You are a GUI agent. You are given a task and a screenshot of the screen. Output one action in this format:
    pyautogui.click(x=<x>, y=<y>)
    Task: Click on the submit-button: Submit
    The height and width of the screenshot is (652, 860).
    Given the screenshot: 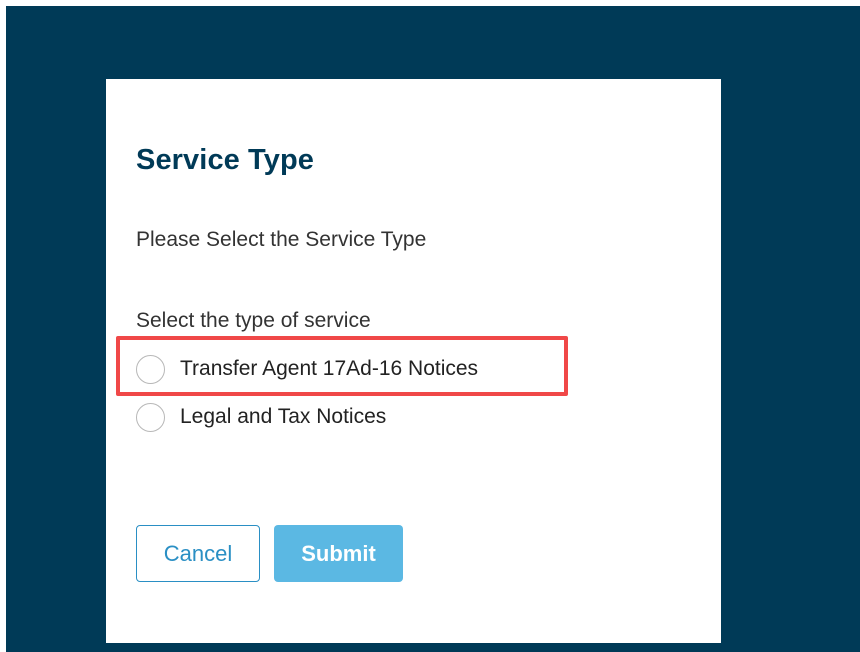 What is the action you would take?
    pyautogui.click(x=338, y=553)
    